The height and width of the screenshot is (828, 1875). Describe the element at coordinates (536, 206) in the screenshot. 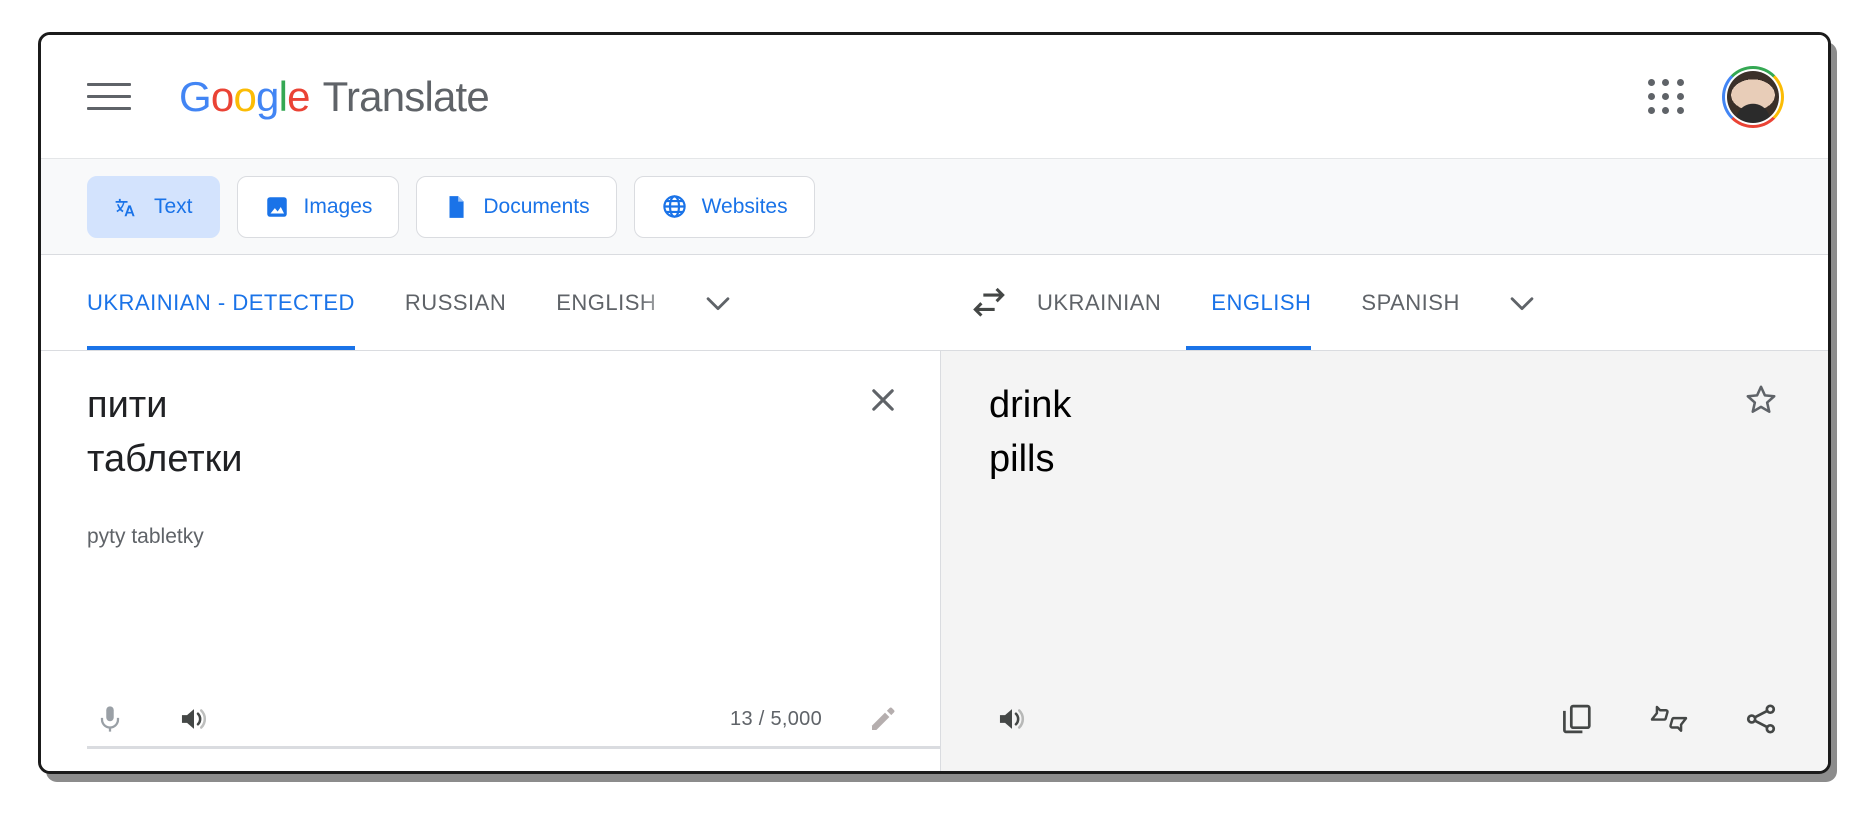

I see `tab-documents-label: Documents` at that location.